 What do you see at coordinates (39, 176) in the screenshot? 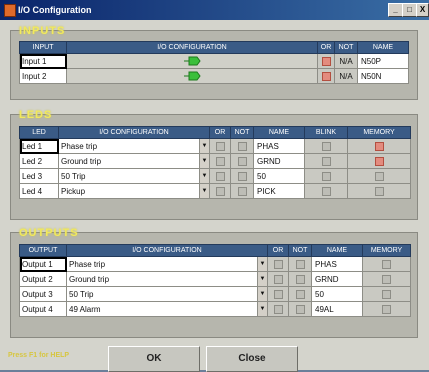
I see `led-label: Led 3` at bounding box center [39, 176].